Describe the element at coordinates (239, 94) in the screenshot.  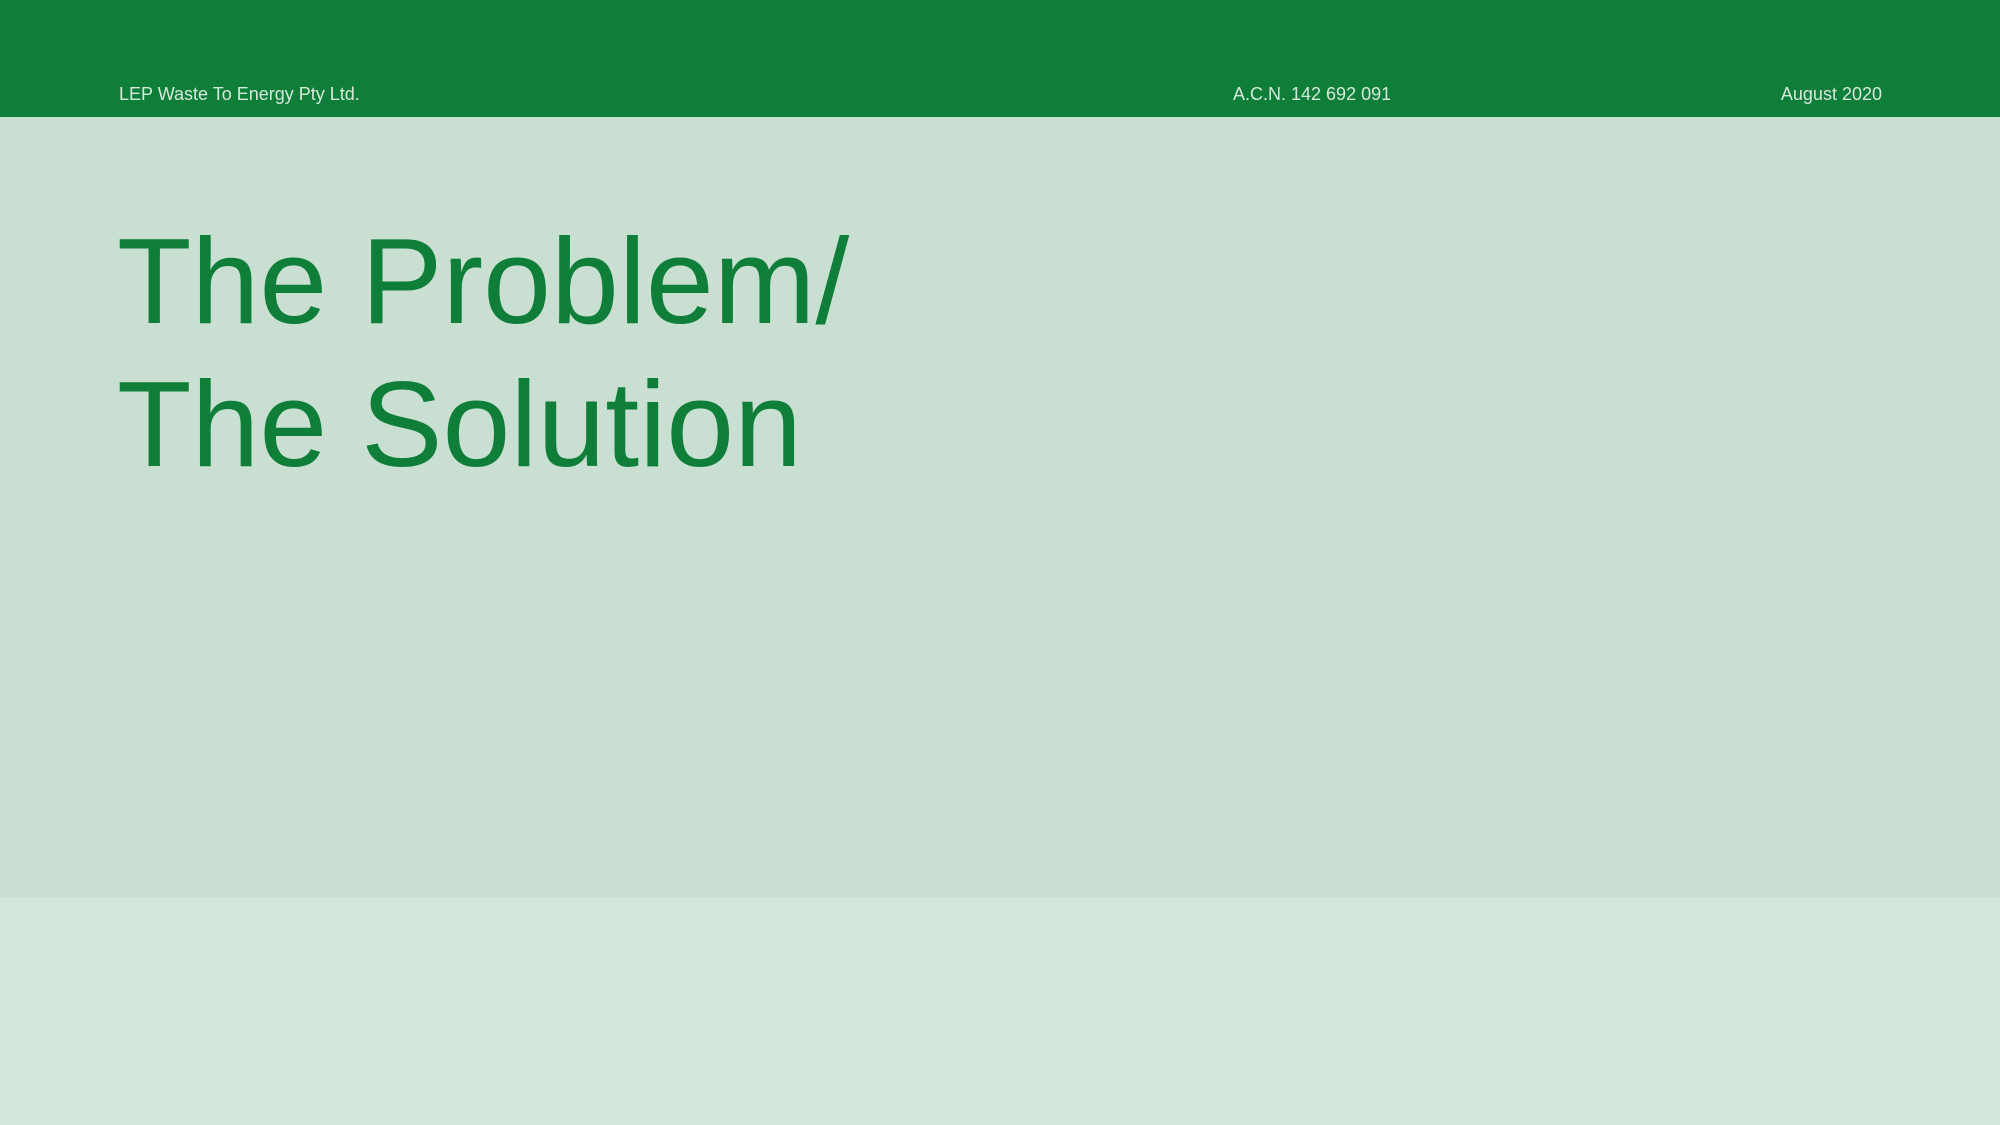
I see `company-name: LEP Waste To Energy Pty Ltd.` at that location.